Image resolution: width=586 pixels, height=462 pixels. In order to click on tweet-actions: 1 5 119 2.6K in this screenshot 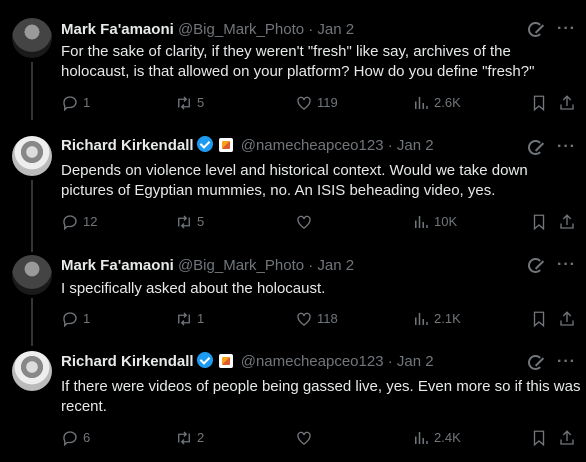, I will do `click(321, 104)`.